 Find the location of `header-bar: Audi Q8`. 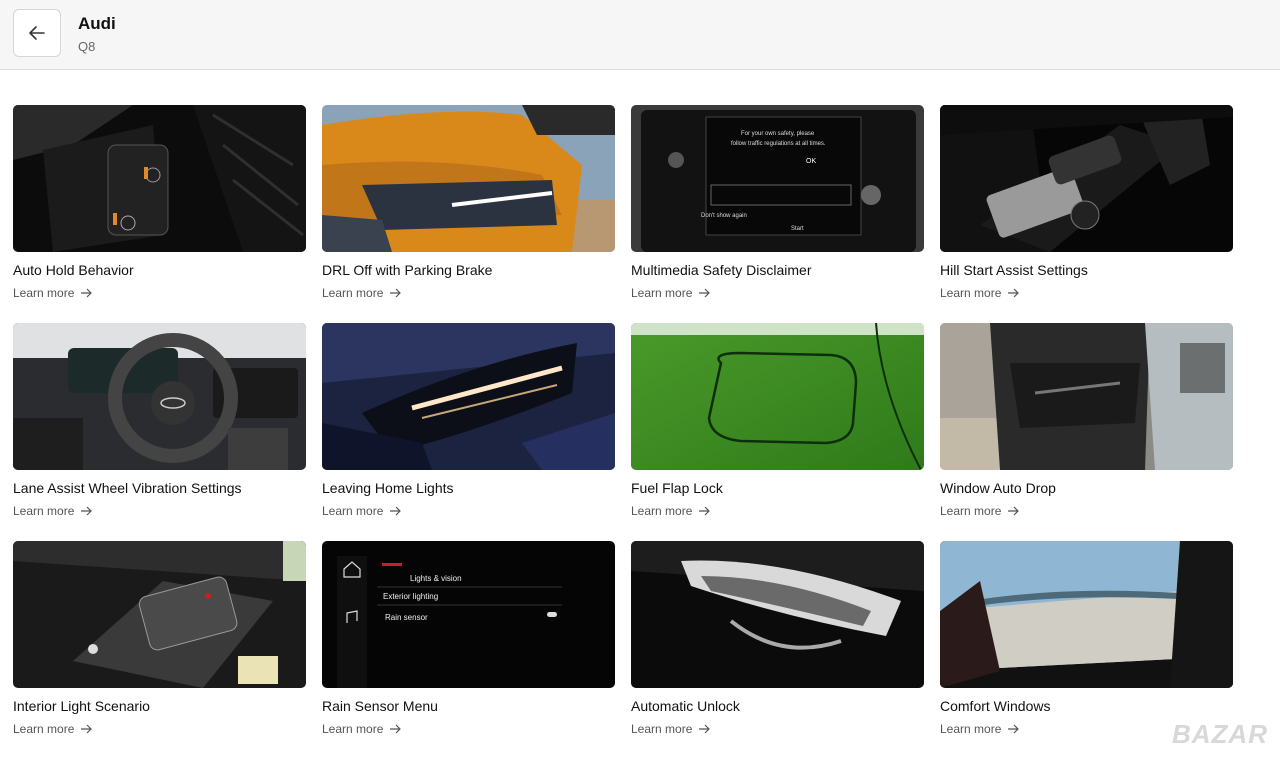

header-bar: Audi Q8 is located at coordinates (640, 35).